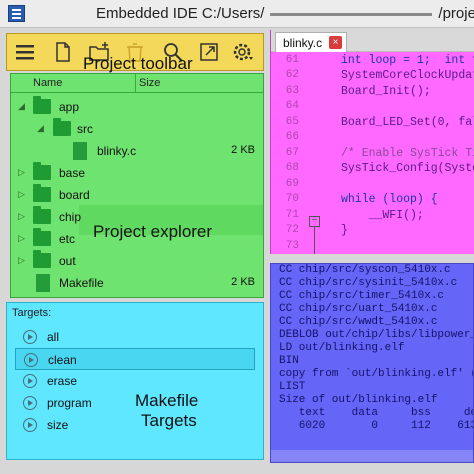  Describe the element at coordinates (243, 150) in the screenshot. I see `tree-item-size: 2 KB` at that location.